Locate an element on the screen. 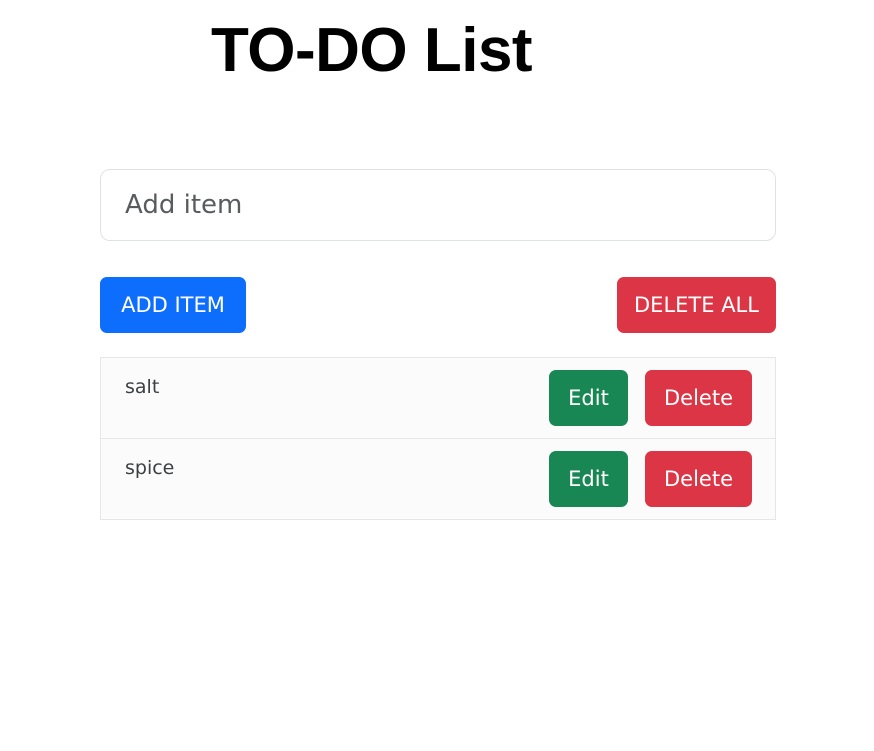 This screenshot has width=874, height=751. delete-all-button: DELETE ALL is located at coordinates (696, 305).